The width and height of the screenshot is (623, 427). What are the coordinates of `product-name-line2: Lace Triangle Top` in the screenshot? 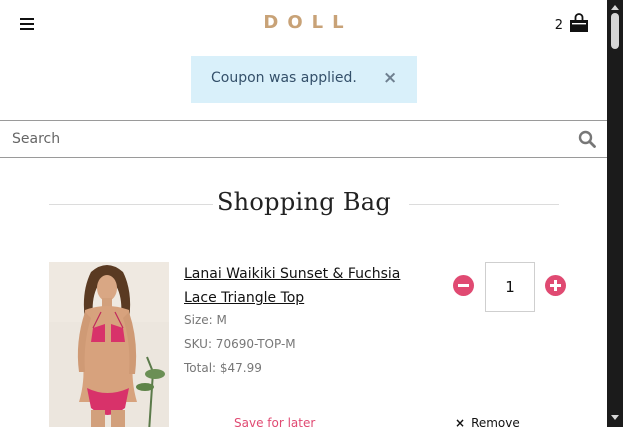 It's located at (244, 298).